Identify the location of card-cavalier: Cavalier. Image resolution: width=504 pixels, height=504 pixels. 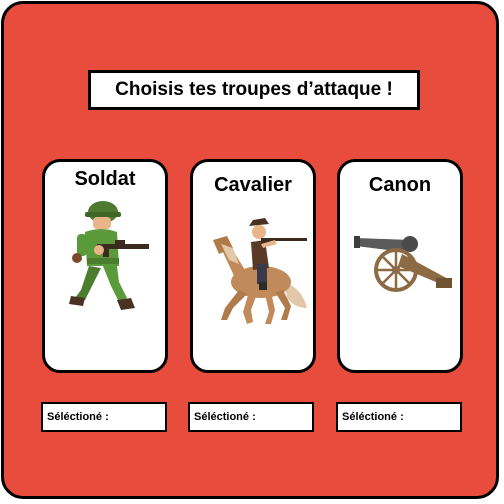
(253, 266).